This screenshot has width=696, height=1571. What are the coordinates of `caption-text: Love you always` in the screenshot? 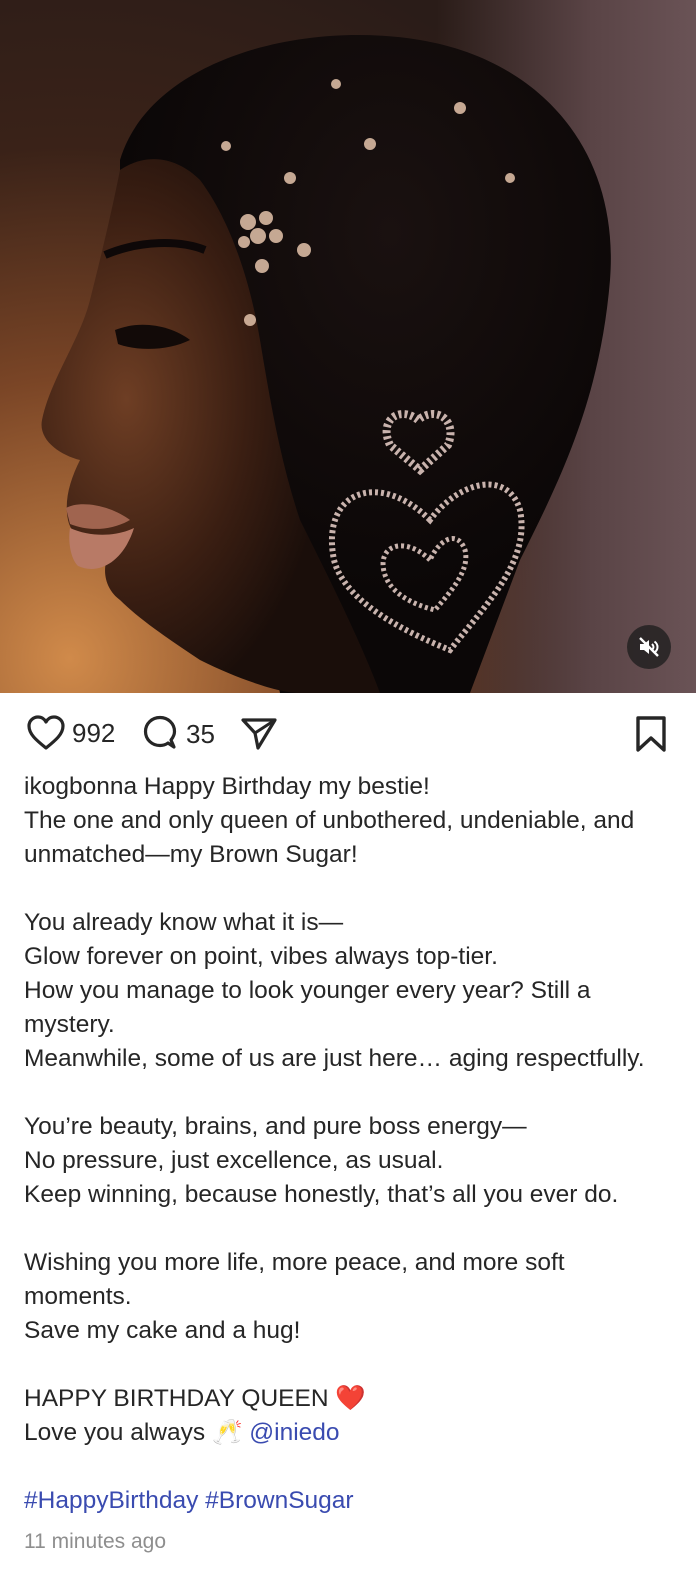 It's located at (115, 1432).